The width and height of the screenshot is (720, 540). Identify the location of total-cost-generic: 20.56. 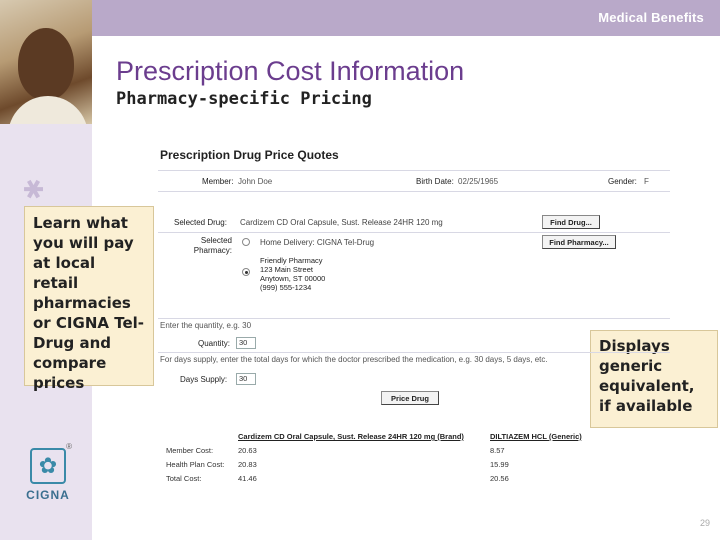
(499, 478).